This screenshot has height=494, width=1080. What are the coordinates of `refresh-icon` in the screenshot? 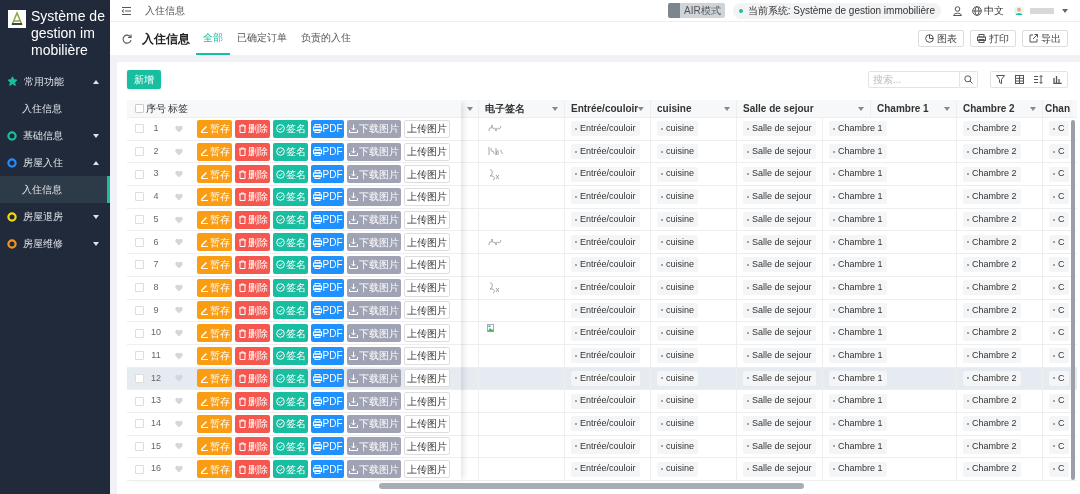 It's located at (127, 38).